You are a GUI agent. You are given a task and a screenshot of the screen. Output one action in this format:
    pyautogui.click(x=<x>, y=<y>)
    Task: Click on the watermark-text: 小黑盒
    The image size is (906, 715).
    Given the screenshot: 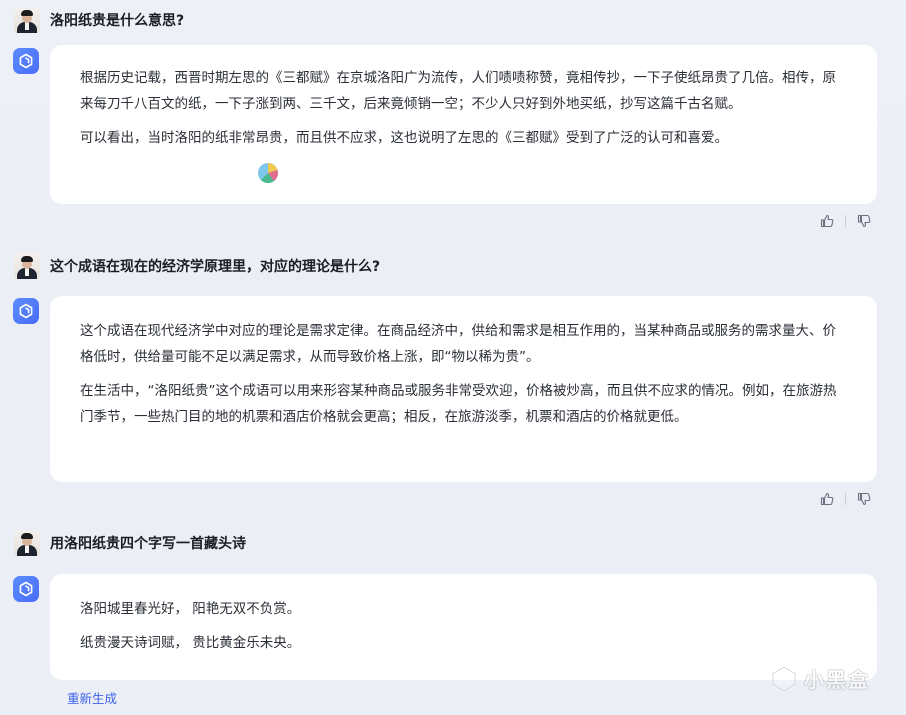 What is the action you would take?
    pyautogui.click(x=837, y=680)
    